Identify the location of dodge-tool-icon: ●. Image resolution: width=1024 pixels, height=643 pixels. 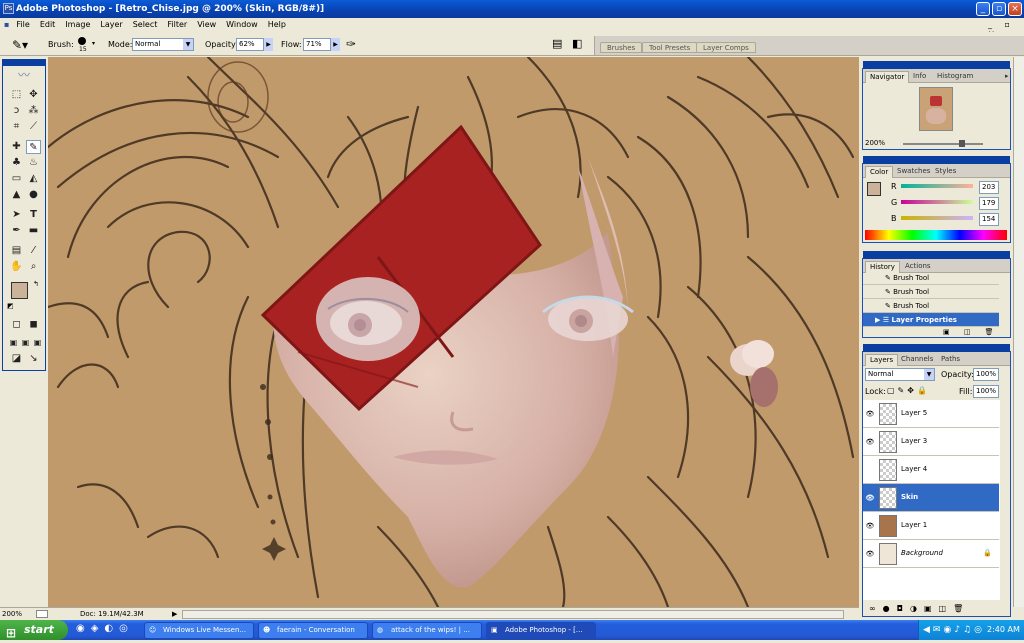
(33, 195).